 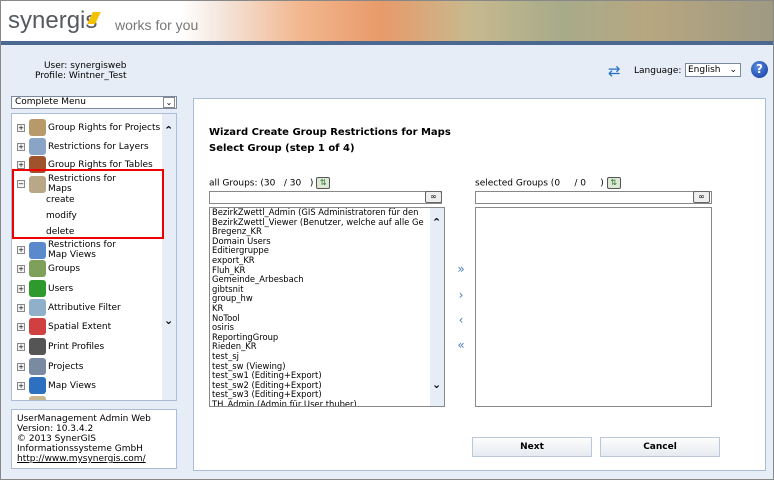 I want to click on cancel-button: Cancel, so click(x=660, y=447).